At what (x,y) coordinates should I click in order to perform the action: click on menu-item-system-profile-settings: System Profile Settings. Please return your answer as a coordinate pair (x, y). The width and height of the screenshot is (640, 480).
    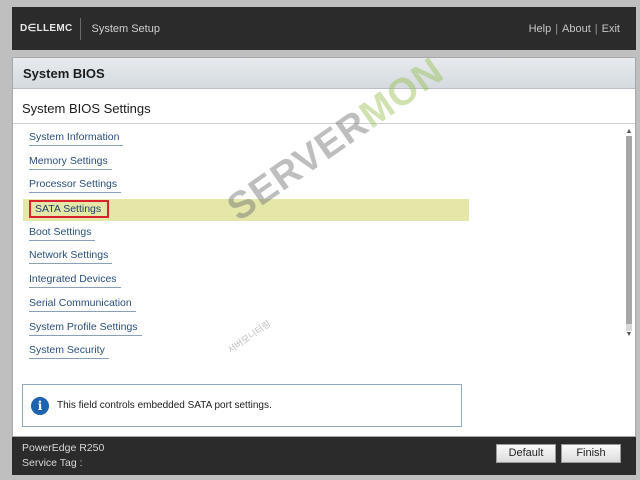
    Looking at the image, I should click on (318, 329).